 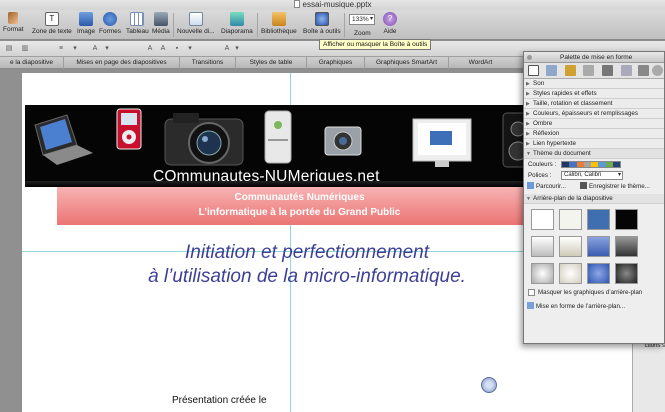 What do you see at coordinates (598, 219) in the screenshot?
I see `background-swatch-blue` at bounding box center [598, 219].